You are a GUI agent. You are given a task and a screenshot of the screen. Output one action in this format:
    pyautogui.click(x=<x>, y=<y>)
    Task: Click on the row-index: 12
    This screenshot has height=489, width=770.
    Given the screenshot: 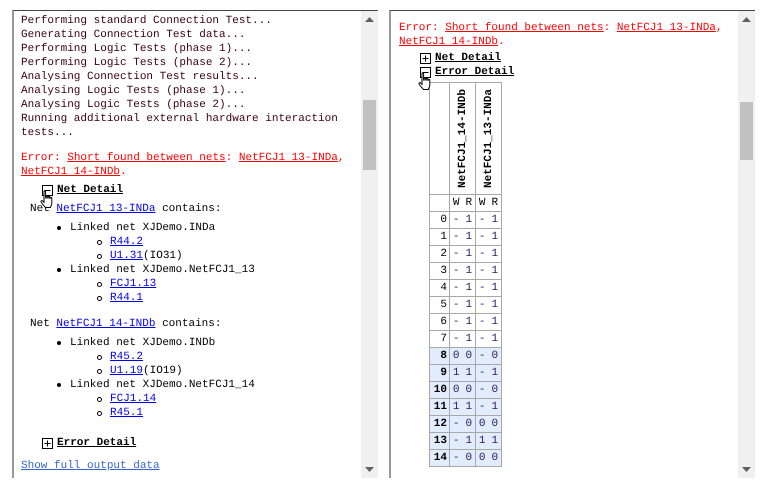 What is the action you would take?
    pyautogui.click(x=440, y=424)
    